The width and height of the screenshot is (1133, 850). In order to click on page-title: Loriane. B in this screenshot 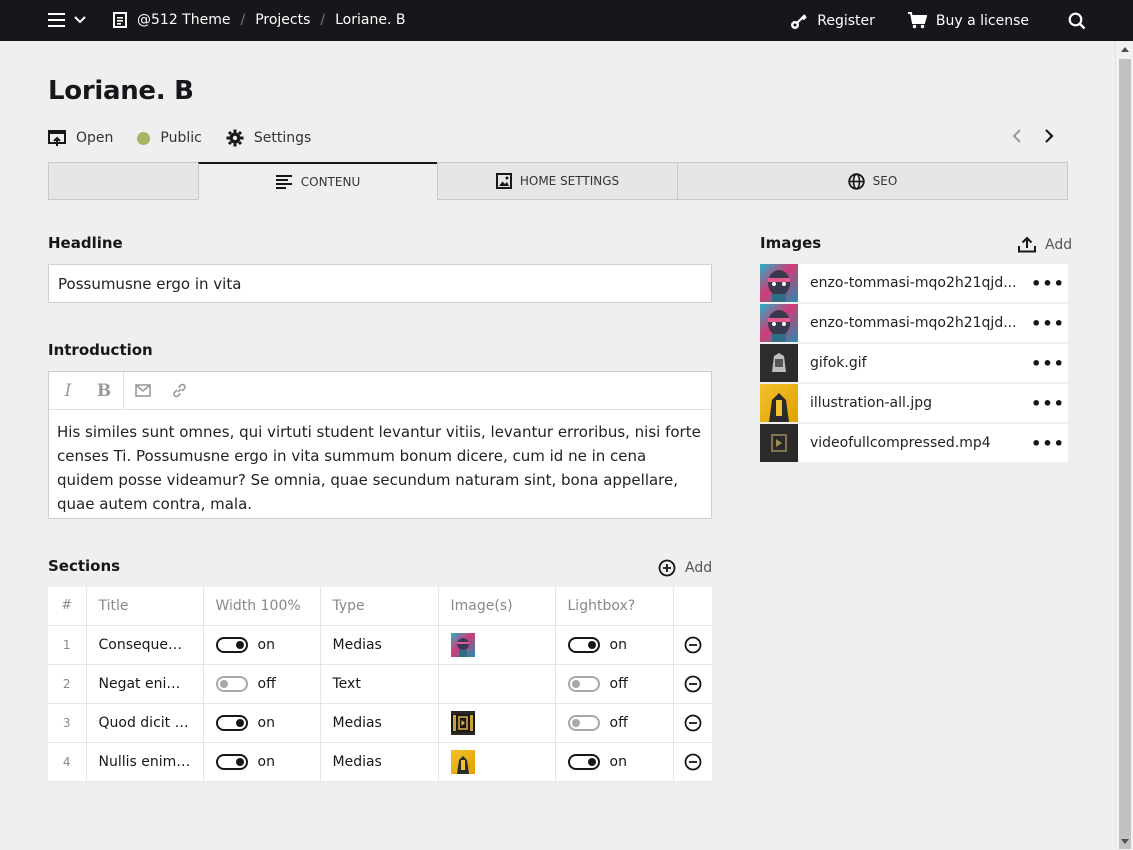, I will do `click(121, 91)`.